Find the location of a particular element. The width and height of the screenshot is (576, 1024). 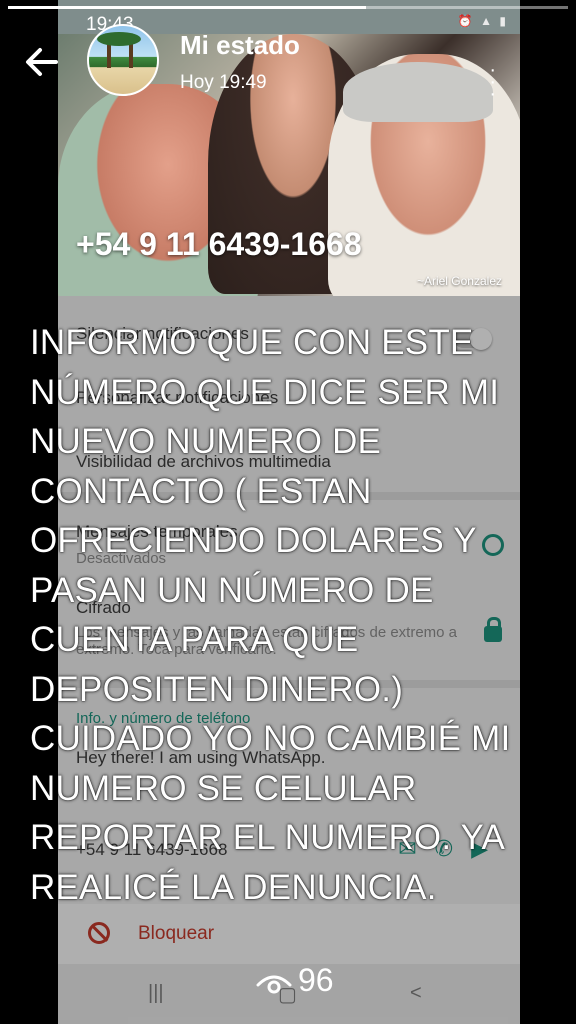

avatar is located at coordinates (123, 60).